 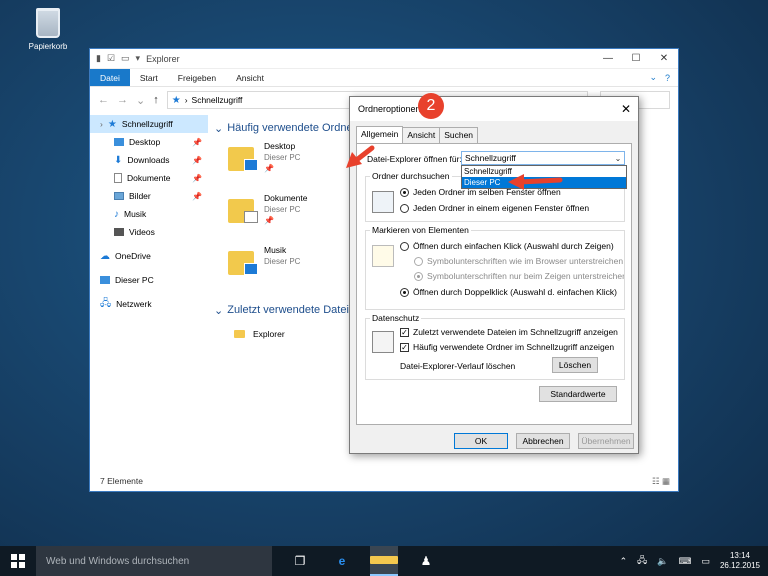 I want to click on open-explorer-select: Schnellzugriff ⌄, so click(x=543, y=158).